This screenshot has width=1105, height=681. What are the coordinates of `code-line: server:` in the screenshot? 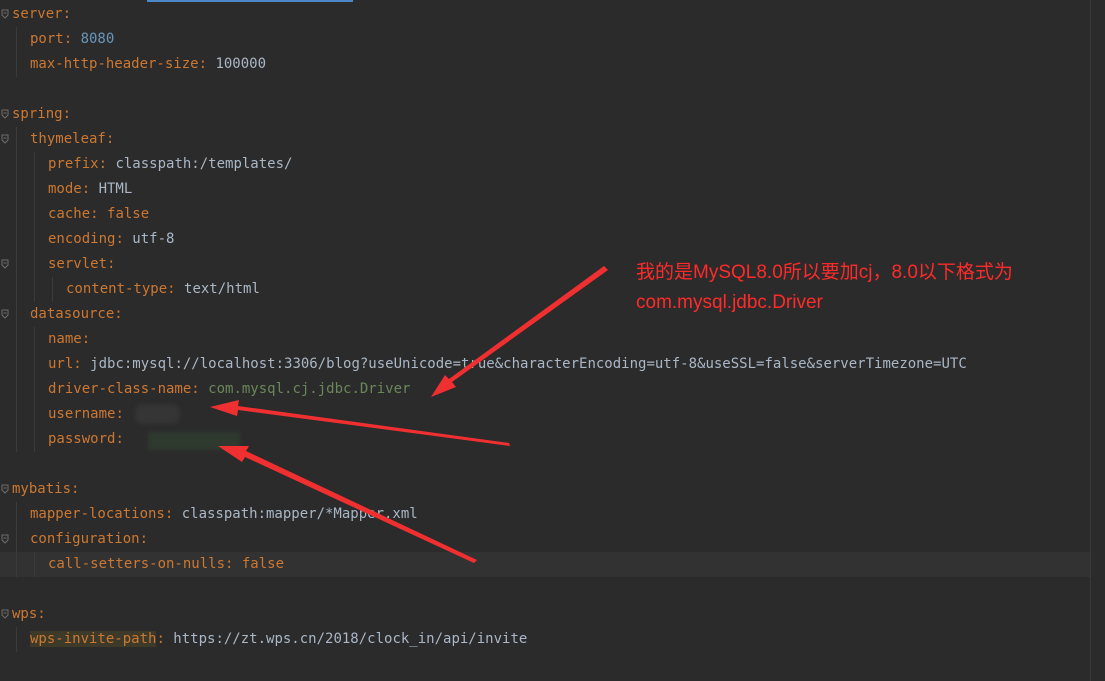 It's located at (41, 14).